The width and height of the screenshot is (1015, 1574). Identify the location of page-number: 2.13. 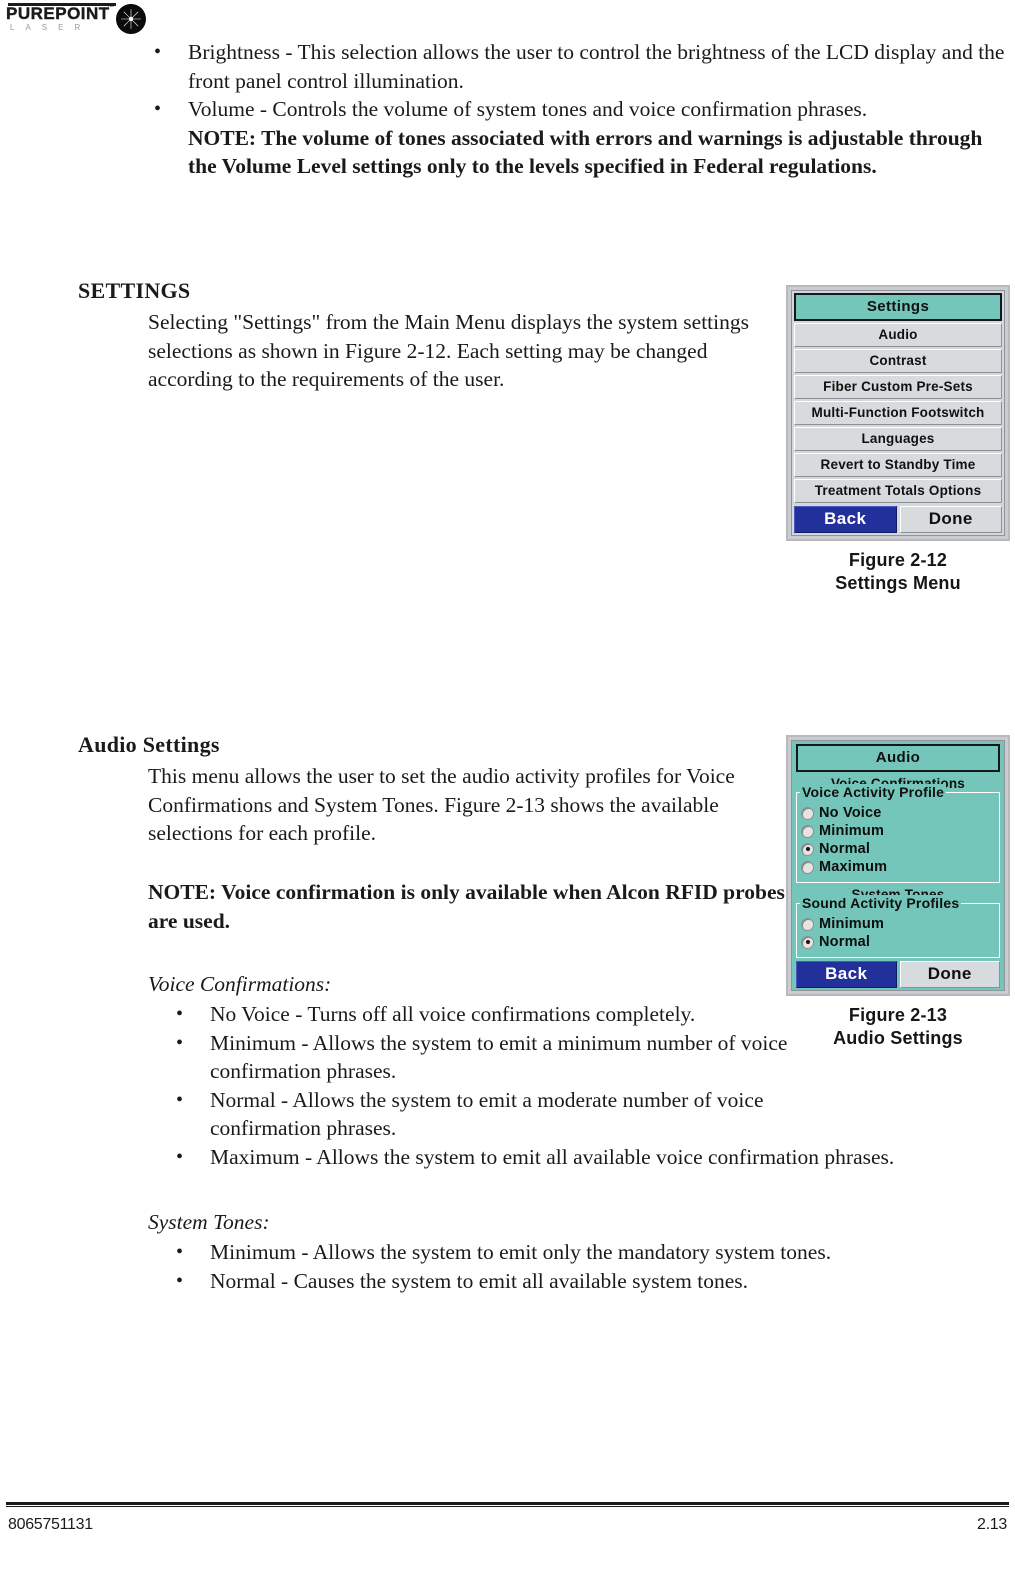
(992, 1524).